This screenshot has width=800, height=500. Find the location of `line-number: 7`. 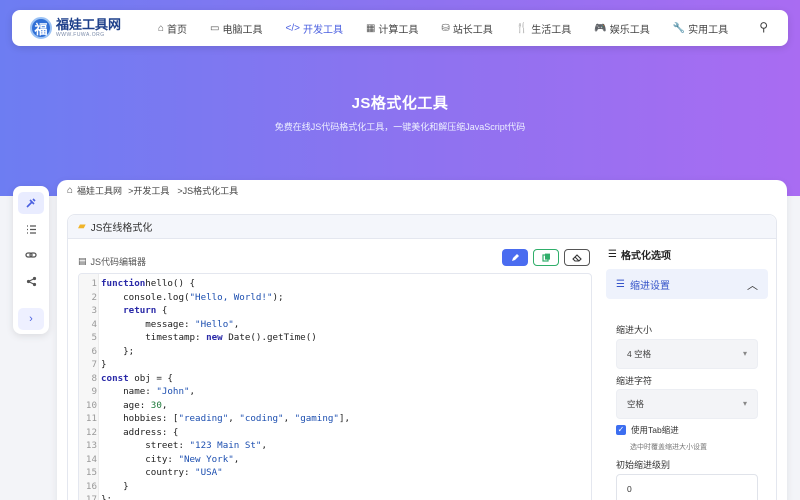

line-number: 7 is located at coordinates (94, 364).